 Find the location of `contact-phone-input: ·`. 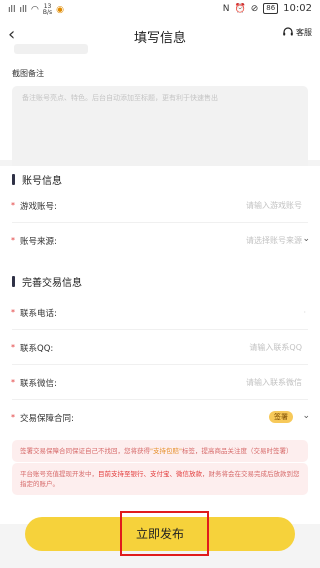

contact-phone-input: · is located at coordinates (304, 312).